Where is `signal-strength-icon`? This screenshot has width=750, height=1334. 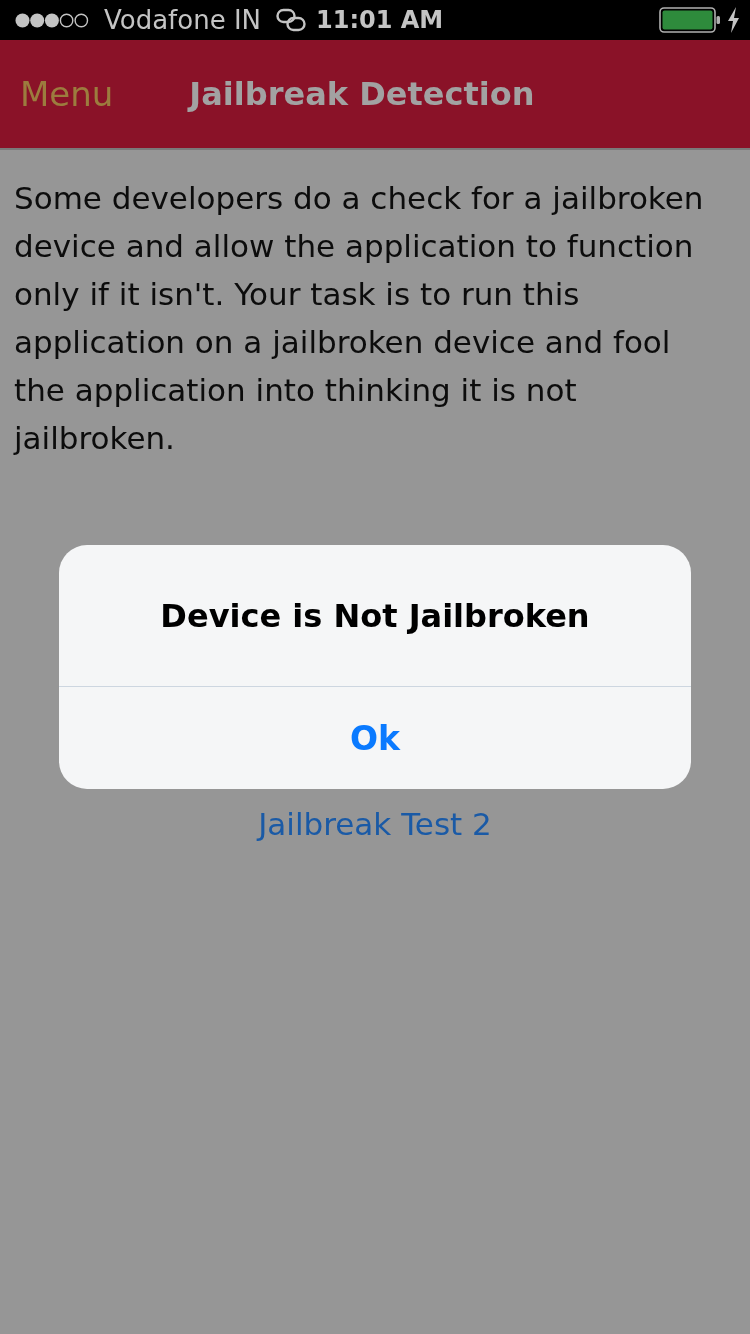
signal-strength-icon is located at coordinates (52, 20).